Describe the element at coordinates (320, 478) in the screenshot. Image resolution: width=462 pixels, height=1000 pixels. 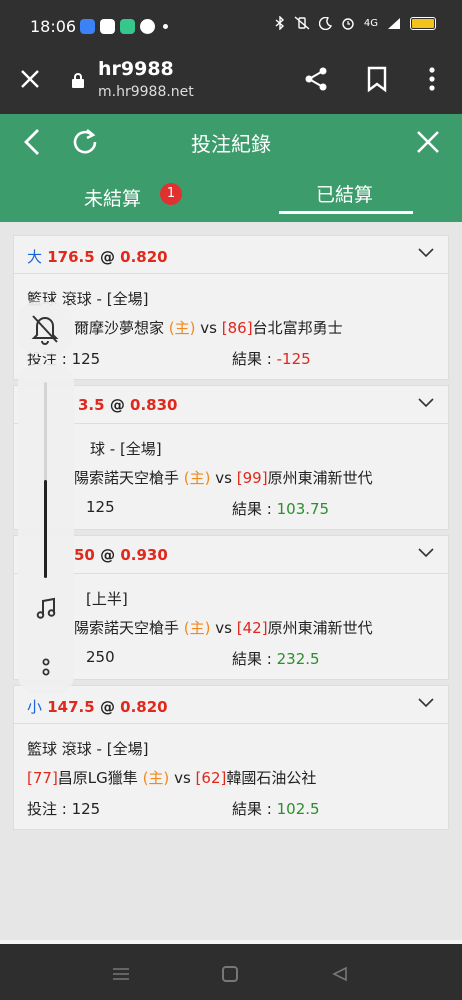
I see `away-team: 原州東浦新世代` at that location.